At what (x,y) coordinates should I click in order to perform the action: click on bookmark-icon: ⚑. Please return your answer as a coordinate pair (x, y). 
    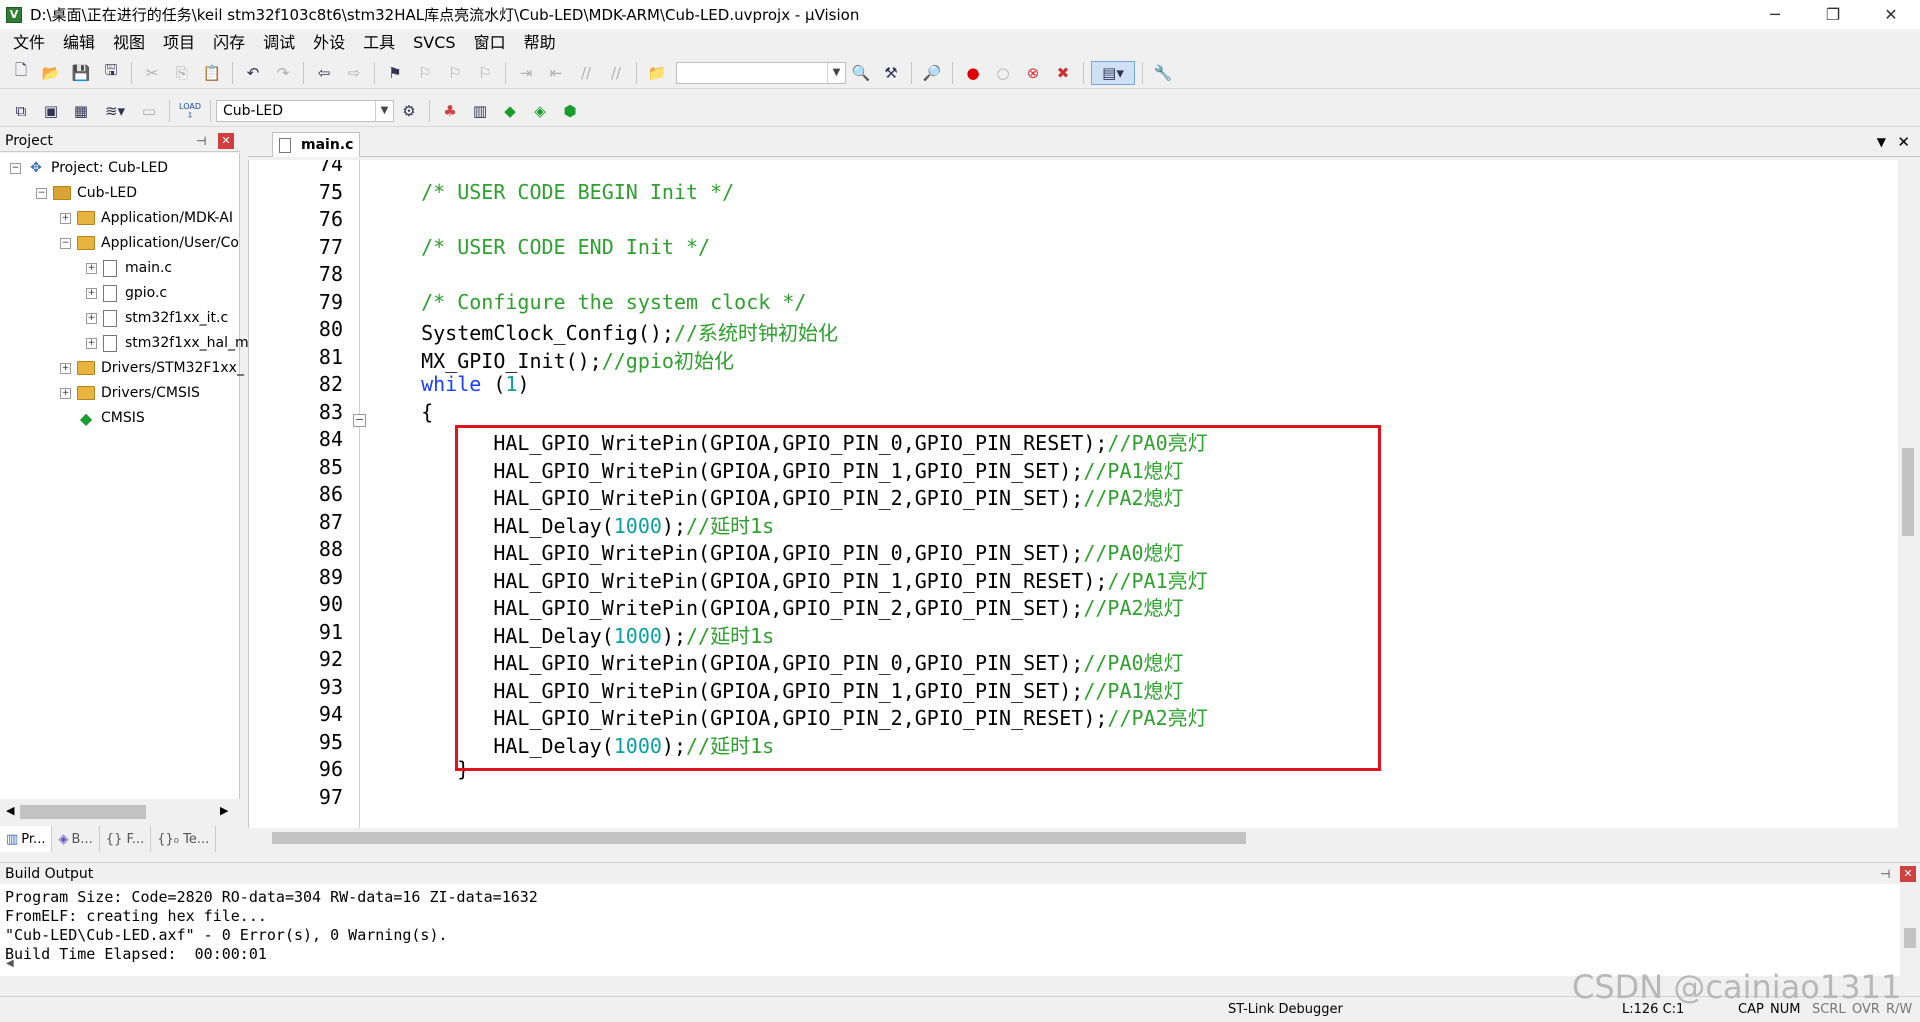
    Looking at the image, I should click on (395, 73).